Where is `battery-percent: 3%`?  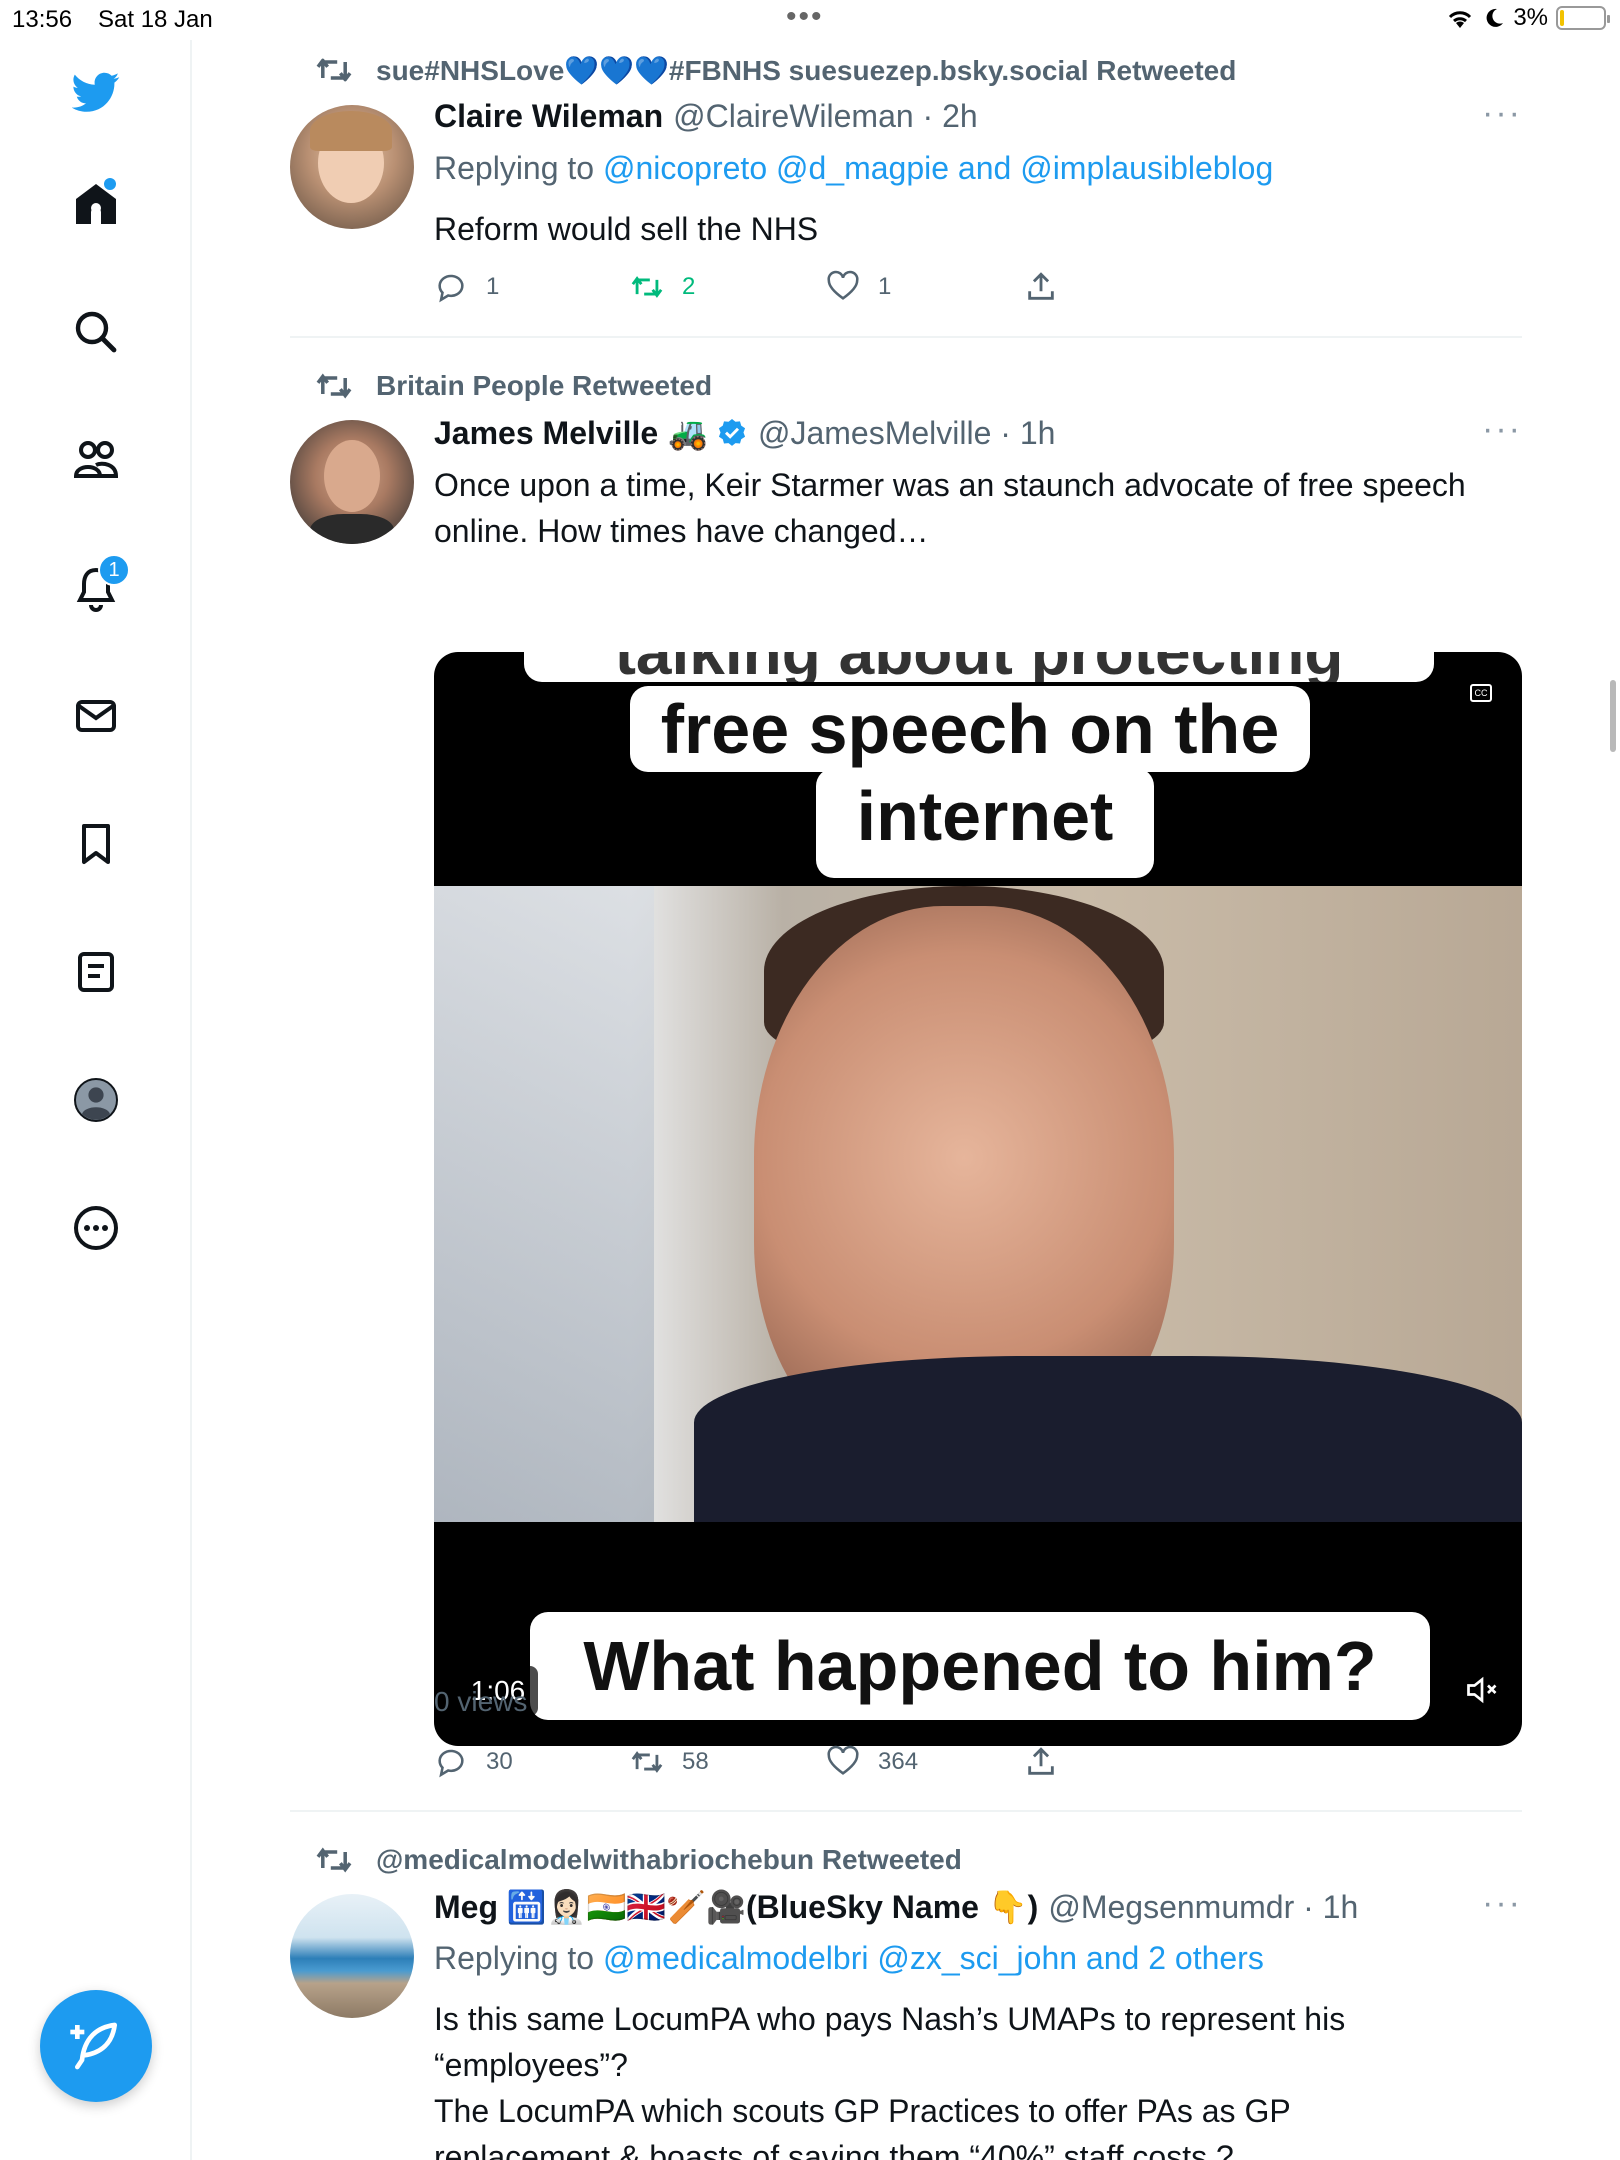 battery-percent: 3% is located at coordinates (1530, 17).